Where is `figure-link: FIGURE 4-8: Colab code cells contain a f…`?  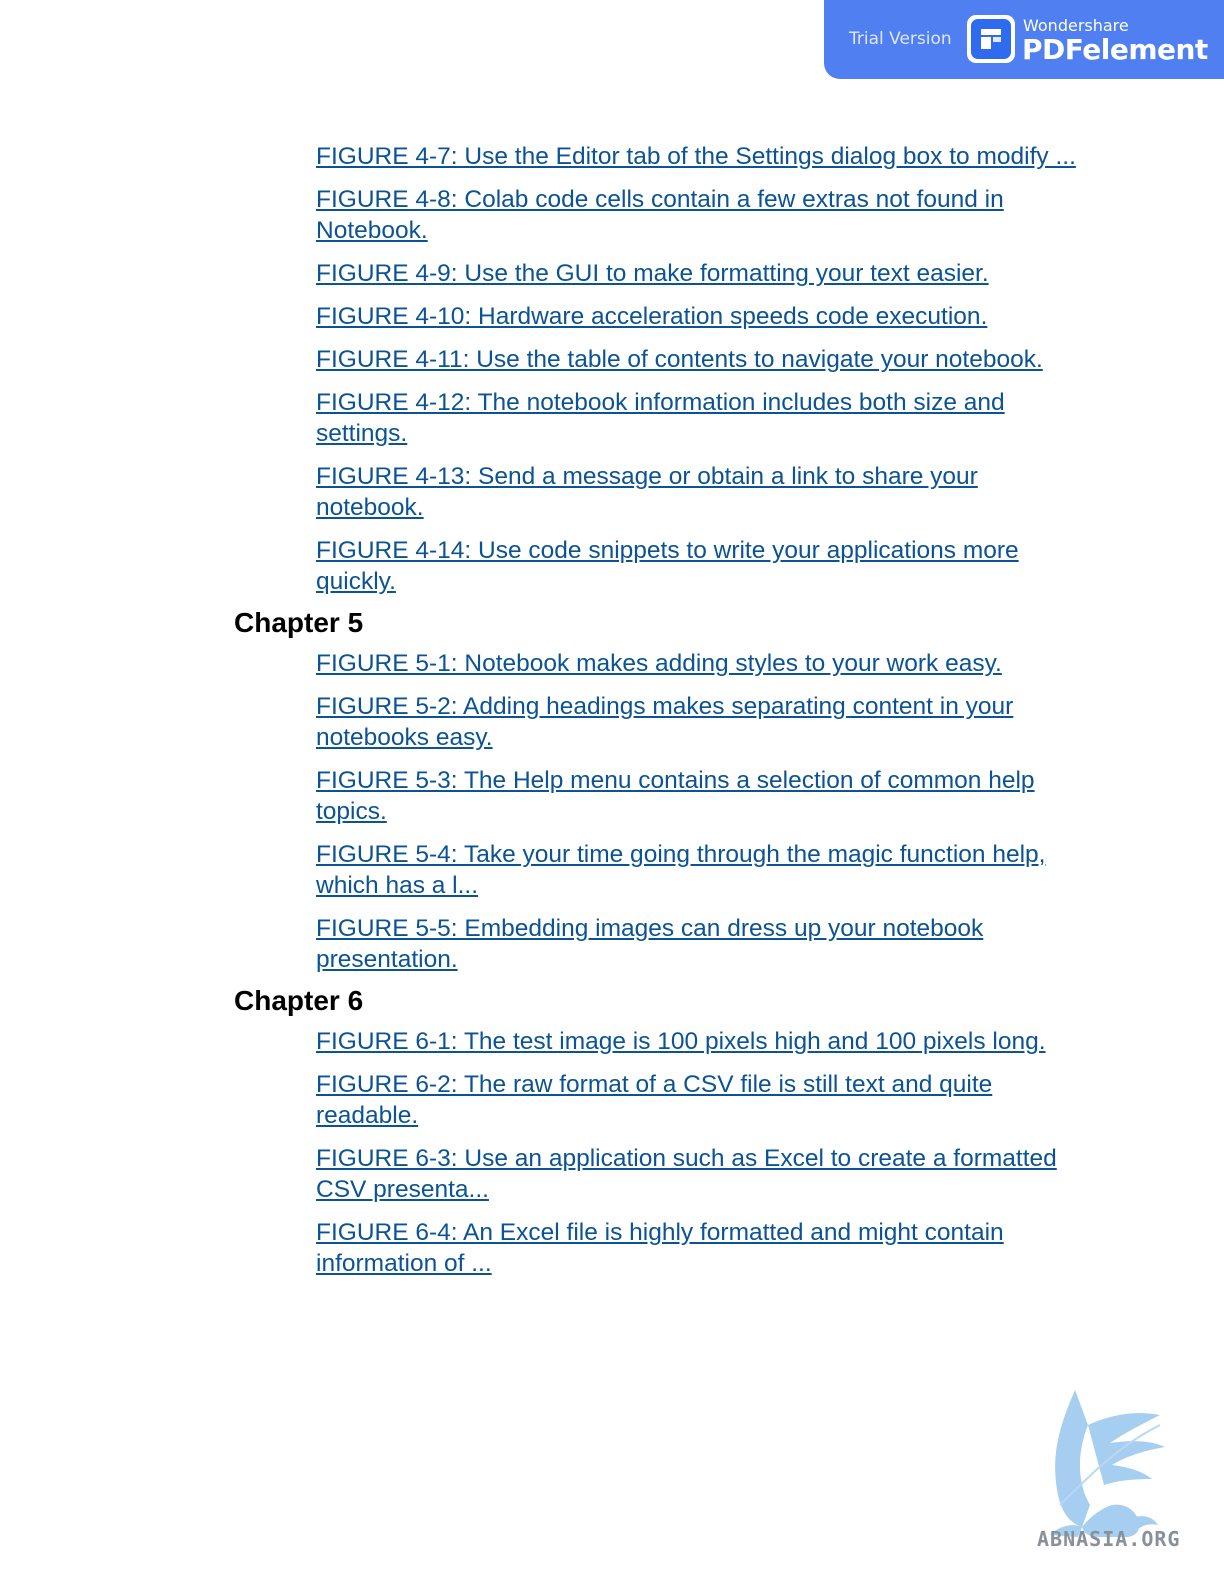
figure-link: FIGURE 4-8: Colab code cells contain a f… is located at coordinates (696, 215).